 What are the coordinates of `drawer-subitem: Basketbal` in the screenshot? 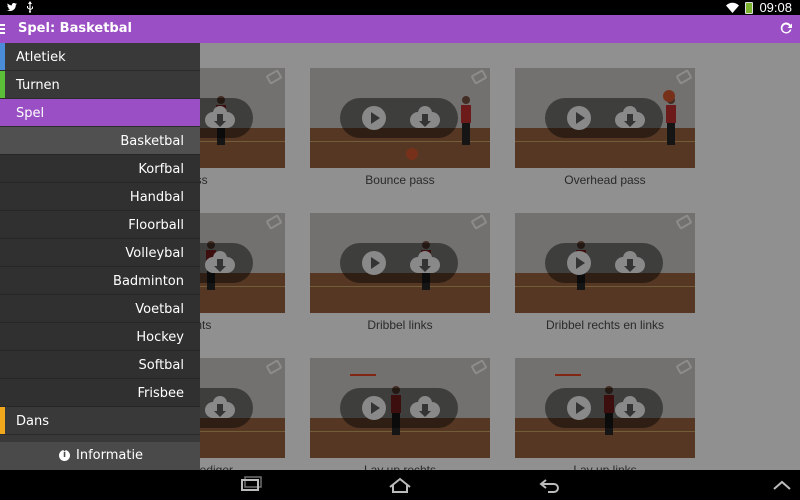 It's located at (100, 141).